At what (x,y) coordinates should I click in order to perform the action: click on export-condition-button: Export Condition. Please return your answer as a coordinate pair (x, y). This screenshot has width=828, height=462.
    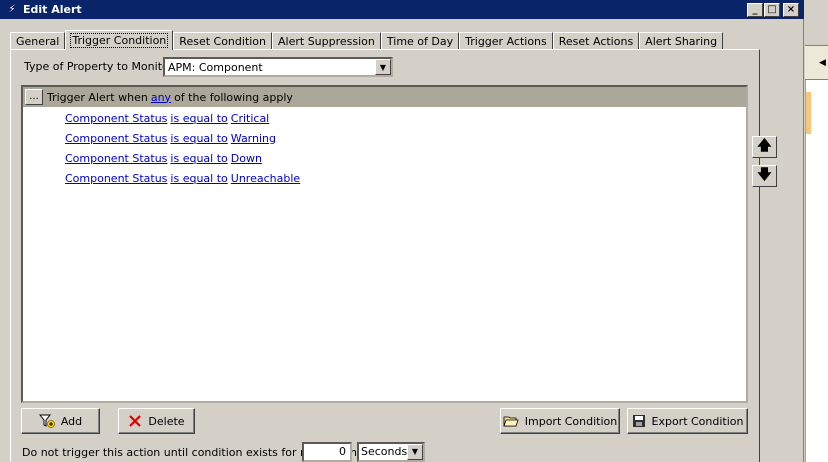
    Looking at the image, I should click on (687, 421).